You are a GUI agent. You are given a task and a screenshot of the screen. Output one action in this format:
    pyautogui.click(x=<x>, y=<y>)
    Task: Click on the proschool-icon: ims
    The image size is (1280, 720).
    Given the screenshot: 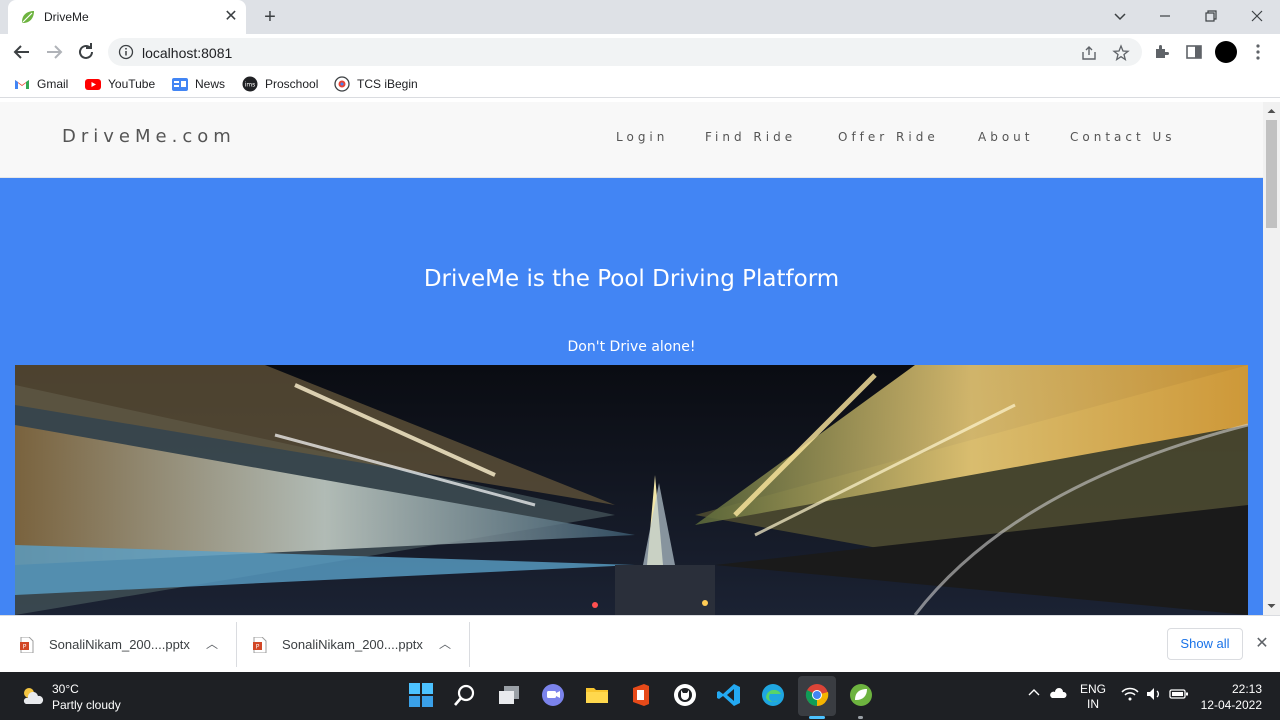 What is the action you would take?
    pyautogui.click(x=250, y=84)
    